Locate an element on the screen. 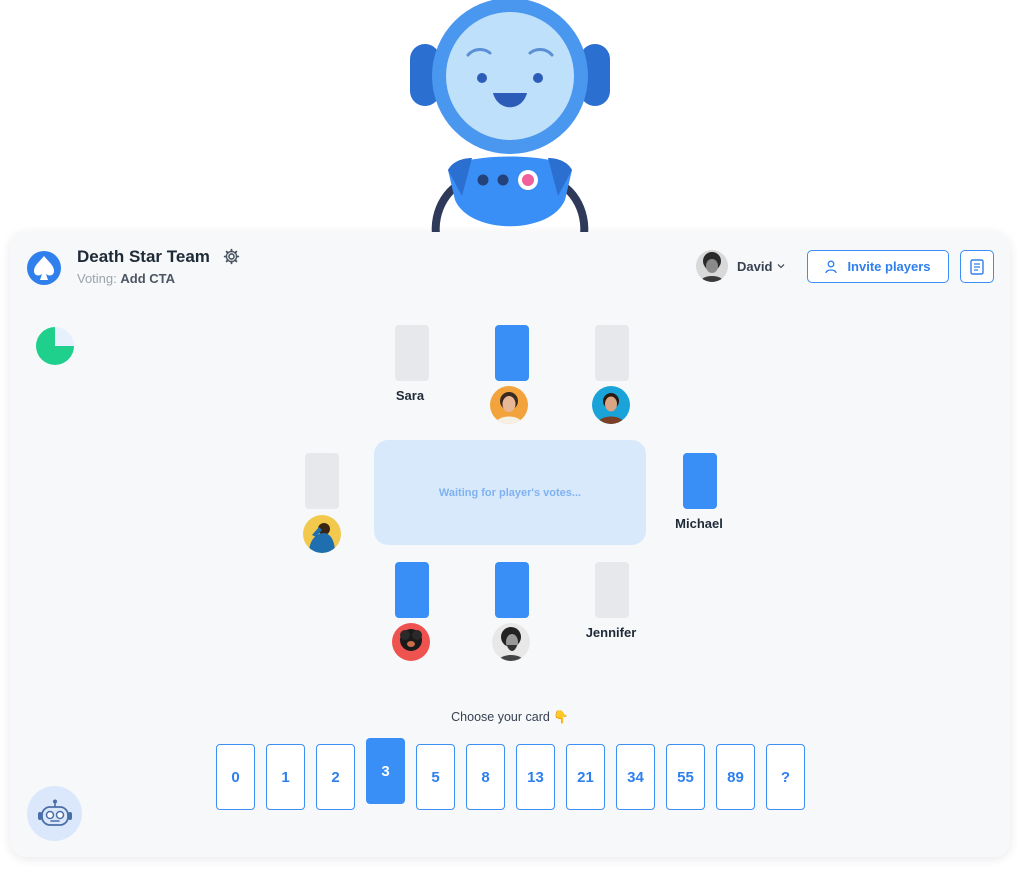 Image resolution: width=1020 pixels, height=871 pixels. vote-card-5: 5 is located at coordinates (435, 777).